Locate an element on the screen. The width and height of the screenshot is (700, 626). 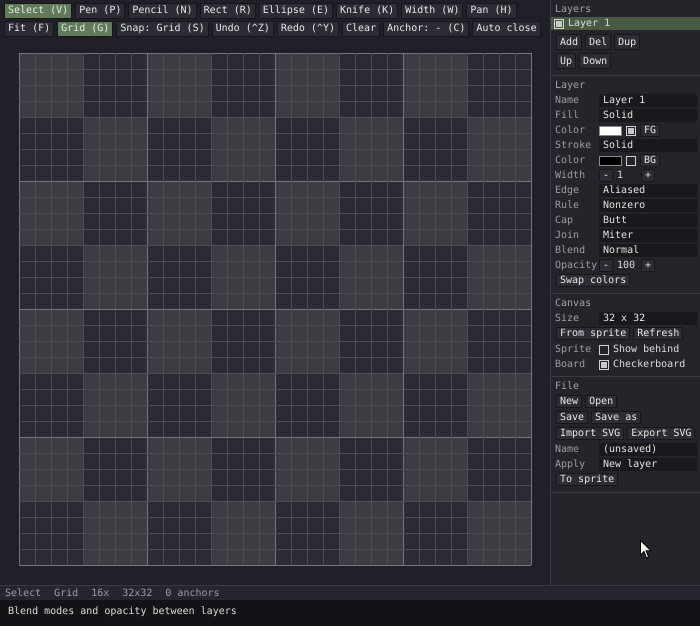
layer-button: Add is located at coordinates (569, 42).